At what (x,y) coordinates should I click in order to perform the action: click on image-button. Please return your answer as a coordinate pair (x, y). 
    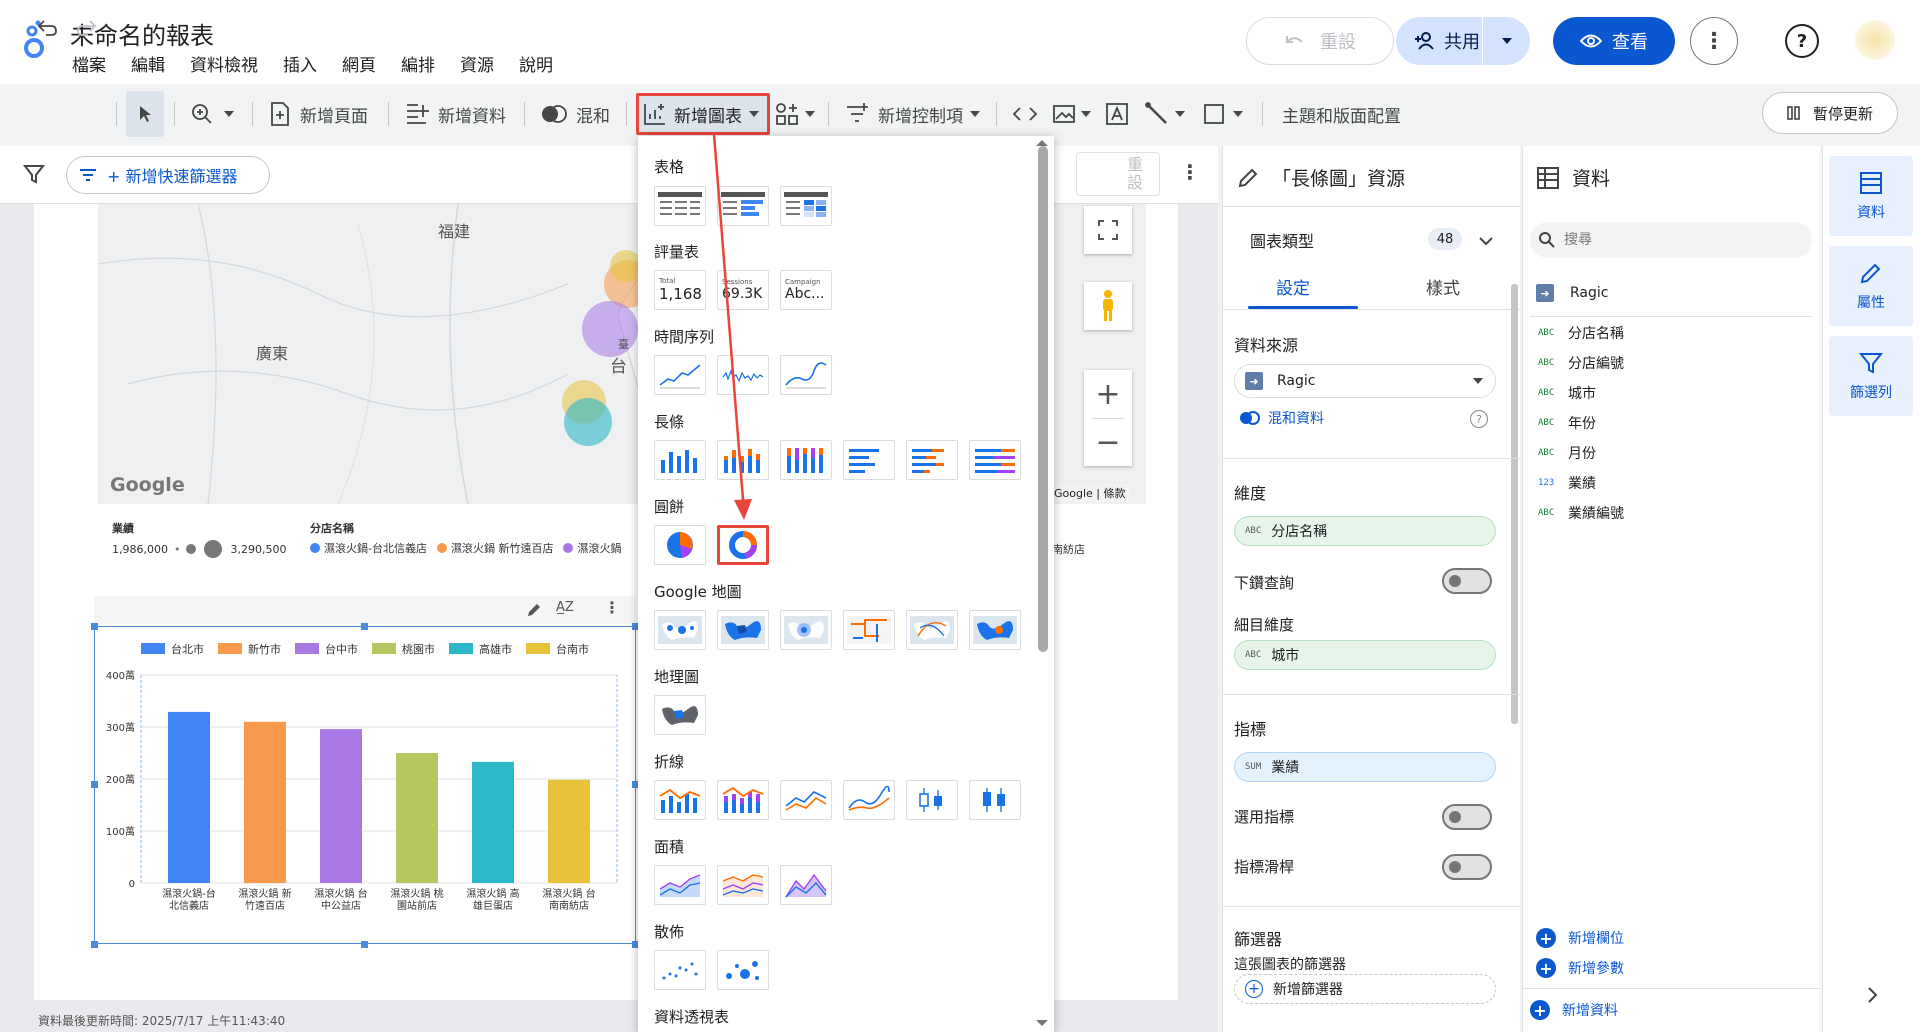
    Looking at the image, I should click on (1072, 114).